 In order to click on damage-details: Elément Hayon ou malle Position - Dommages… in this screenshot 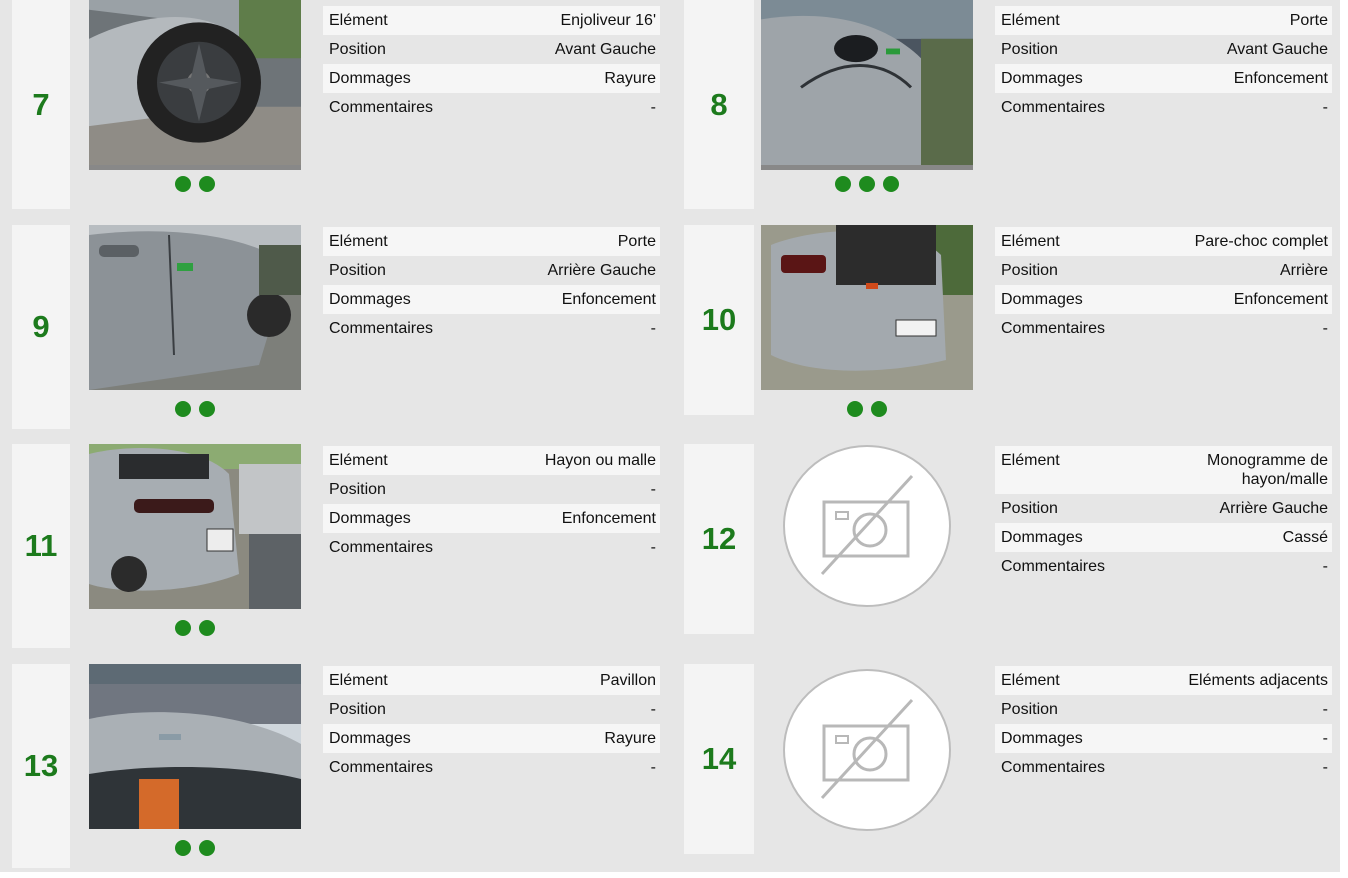, I will do `click(491, 504)`.